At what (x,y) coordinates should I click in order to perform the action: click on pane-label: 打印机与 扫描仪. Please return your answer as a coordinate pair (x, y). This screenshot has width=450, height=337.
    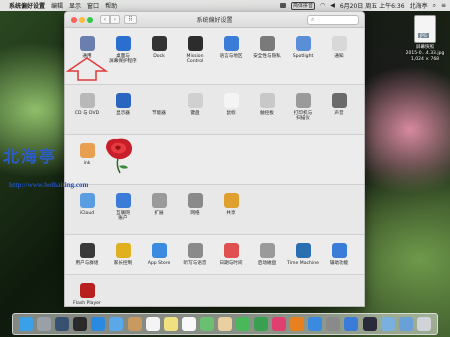
    Looking at the image, I should click on (303, 116).